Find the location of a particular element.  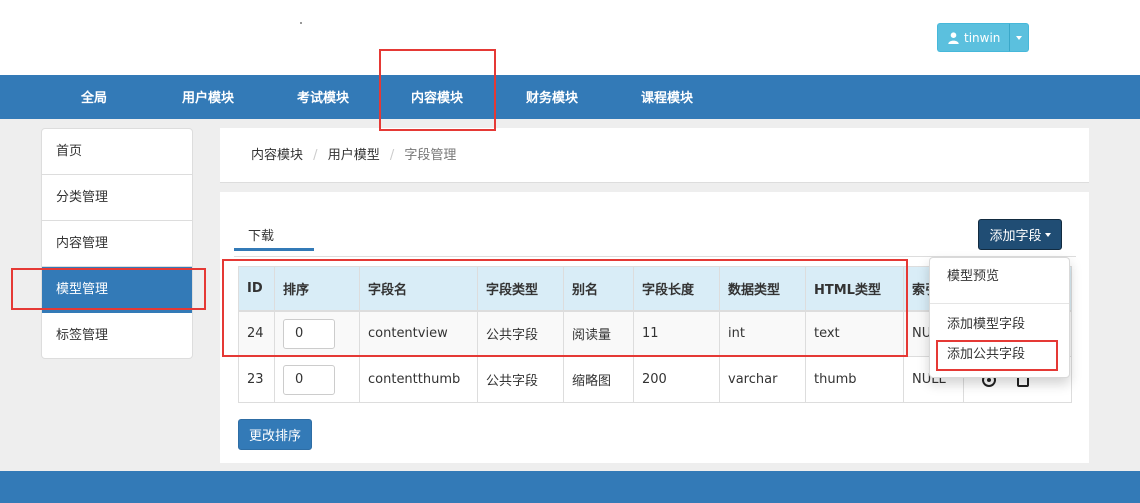

cell-data-type: varchar is located at coordinates (762, 379).